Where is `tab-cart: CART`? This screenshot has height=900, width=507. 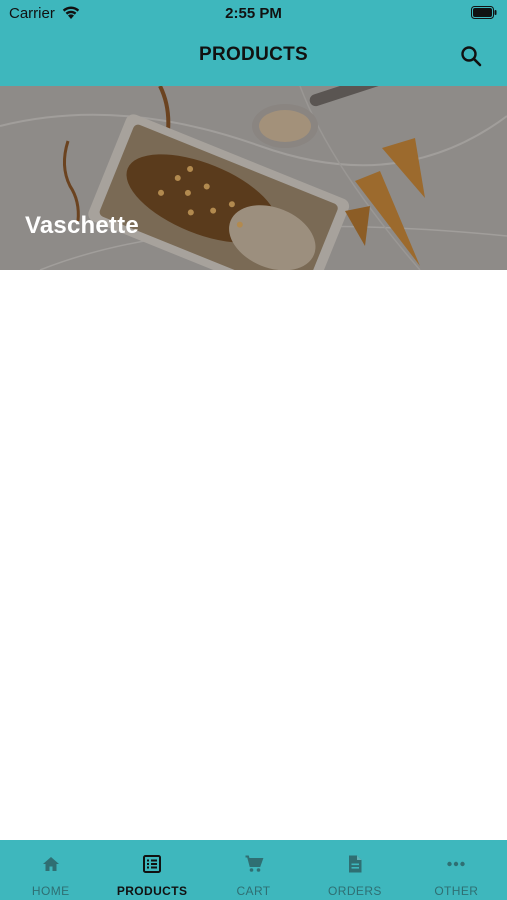 tab-cart: CART is located at coordinates (253, 870).